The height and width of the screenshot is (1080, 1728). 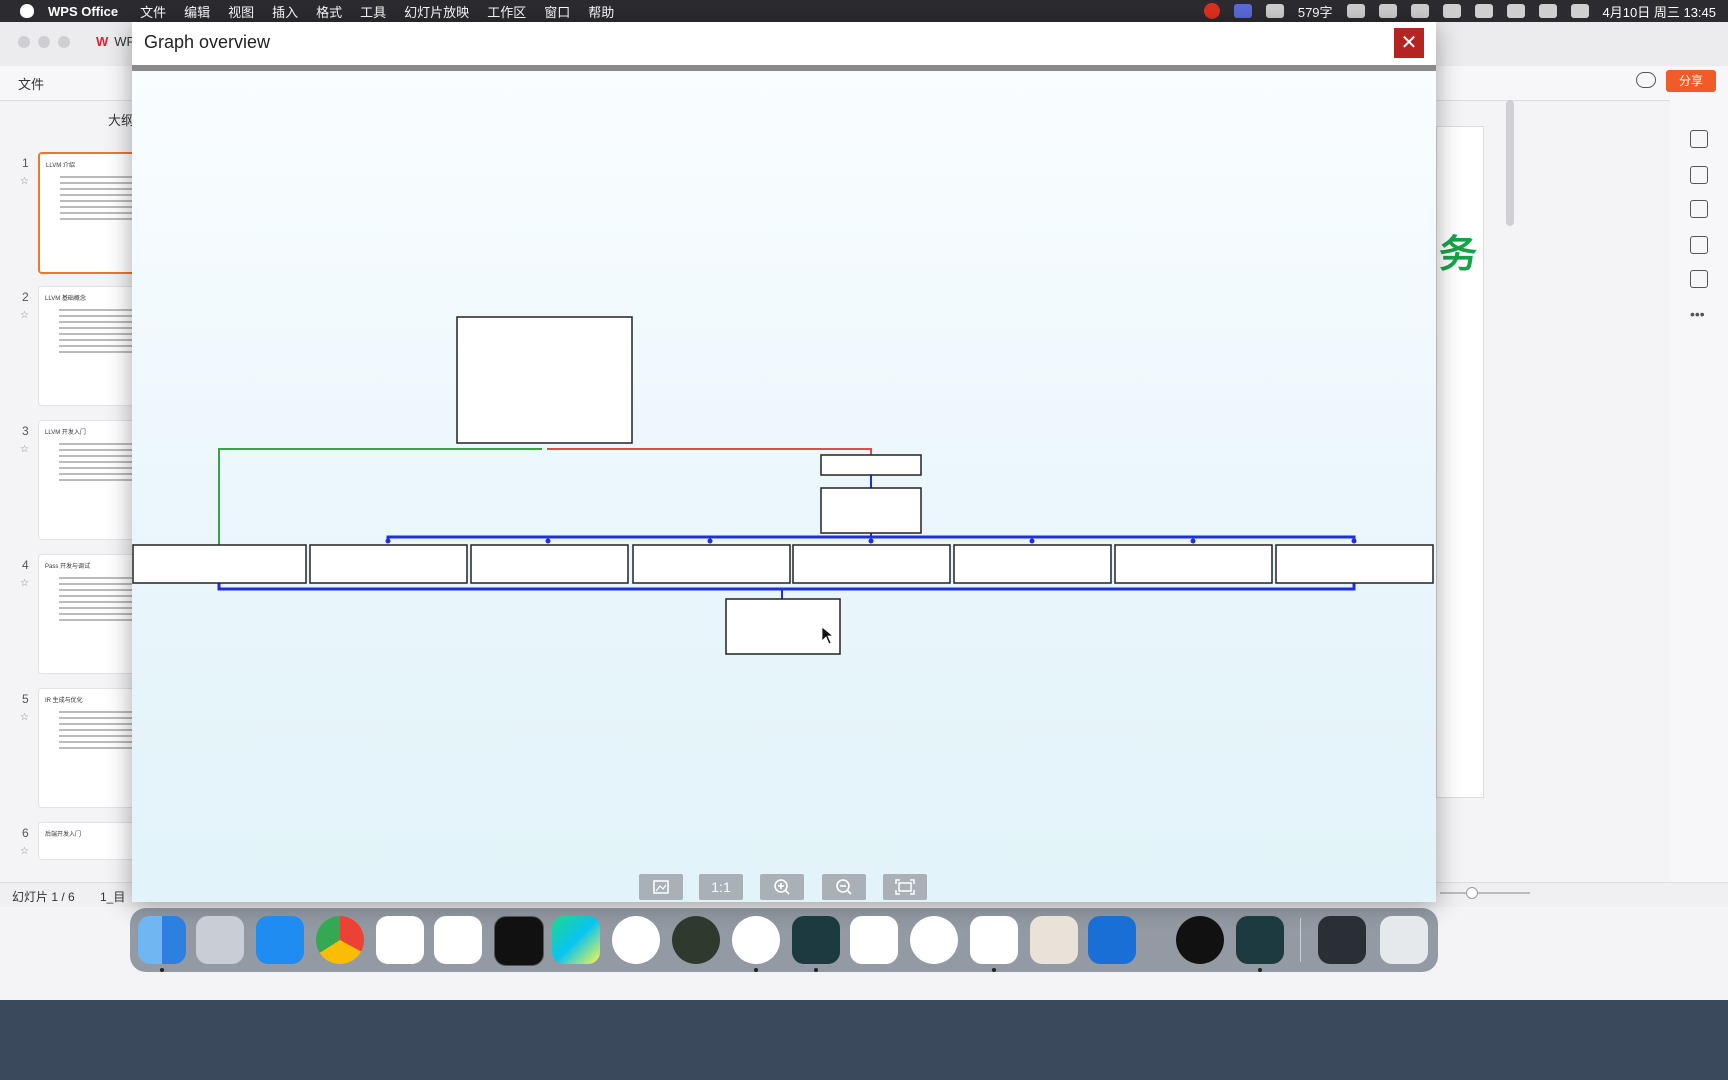 What do you see at coordinates (874, 940) in the screenshot?
I see `dock-lark` at bounding box center [874, 940].